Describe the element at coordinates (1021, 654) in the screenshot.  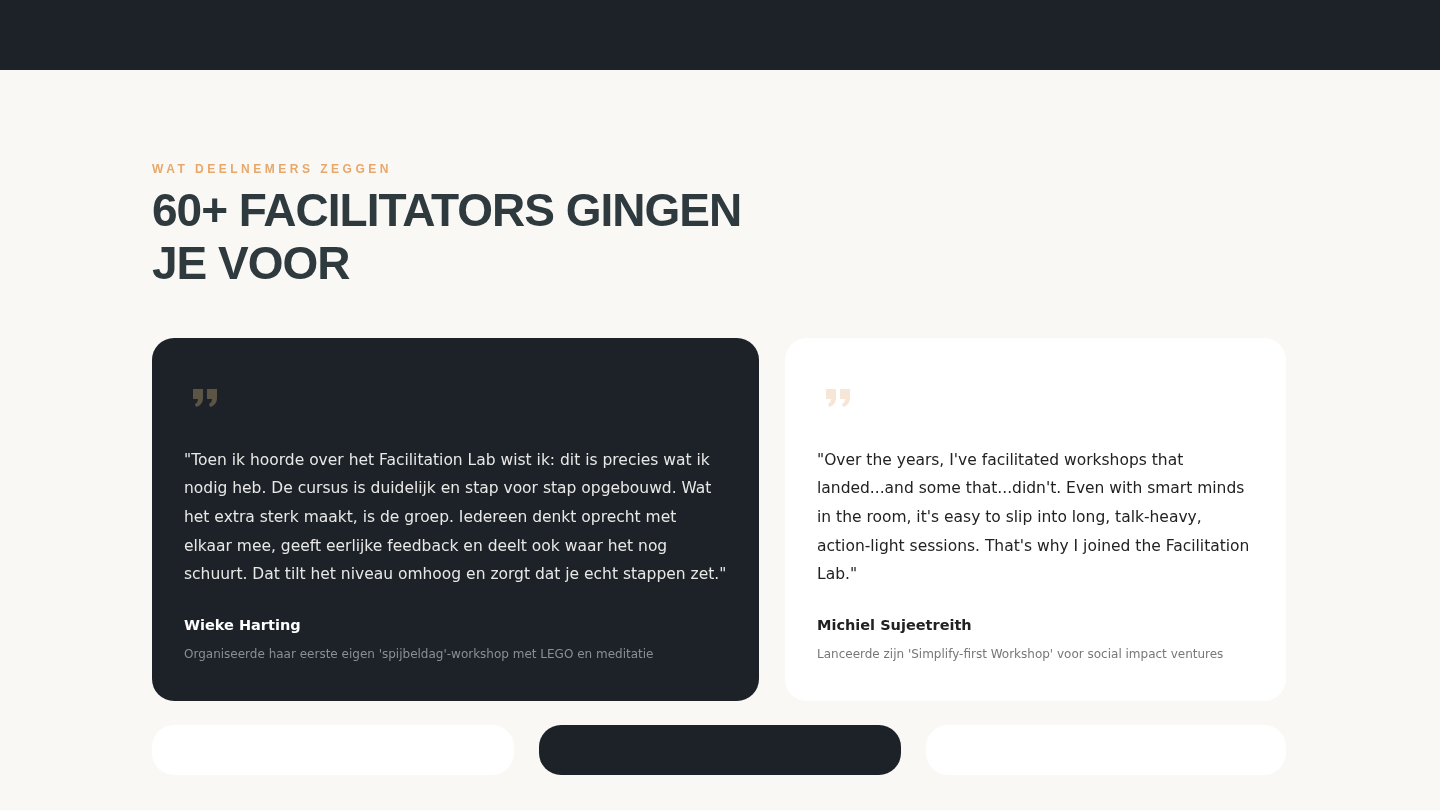
I see `author-description: Lanceerde zijn 'Simplify-first Workshop' voor social impact ventures` at that location.